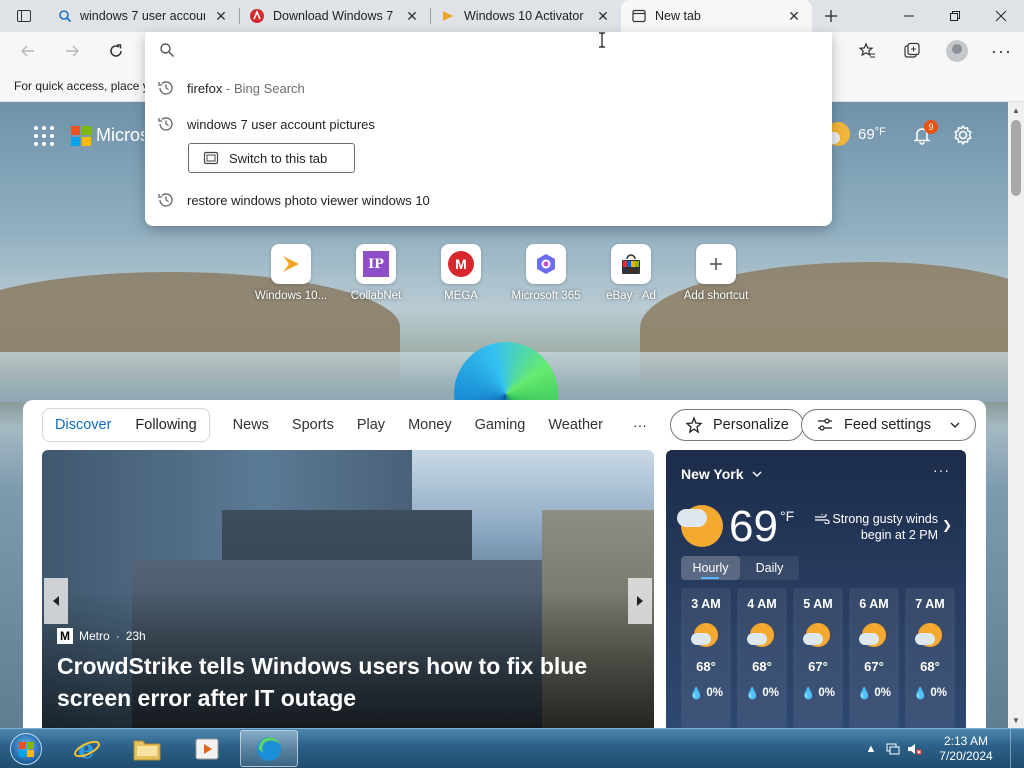 The height and width of the screenshot is (768, 1024). Describe the element at coordinates (880, 131) in the screenshot. I see `weather-unit: °F` at that location.